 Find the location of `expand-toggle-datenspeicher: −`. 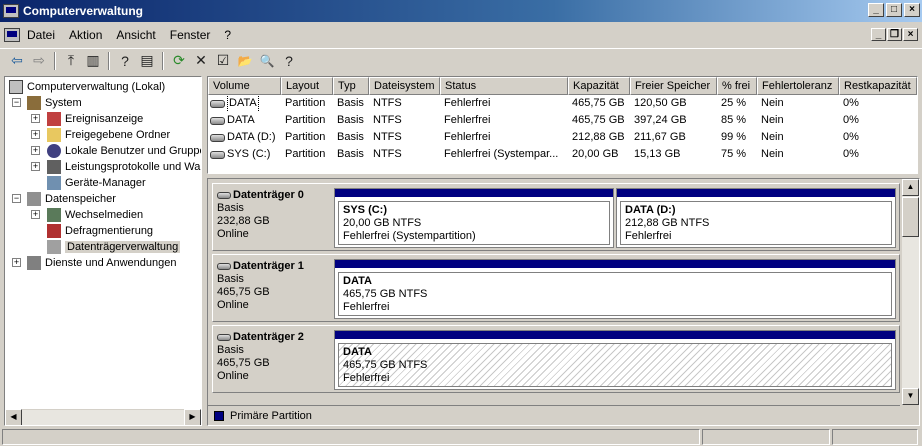

expand-toggle-datenspeicher: − is located at coordinates (16, 198).